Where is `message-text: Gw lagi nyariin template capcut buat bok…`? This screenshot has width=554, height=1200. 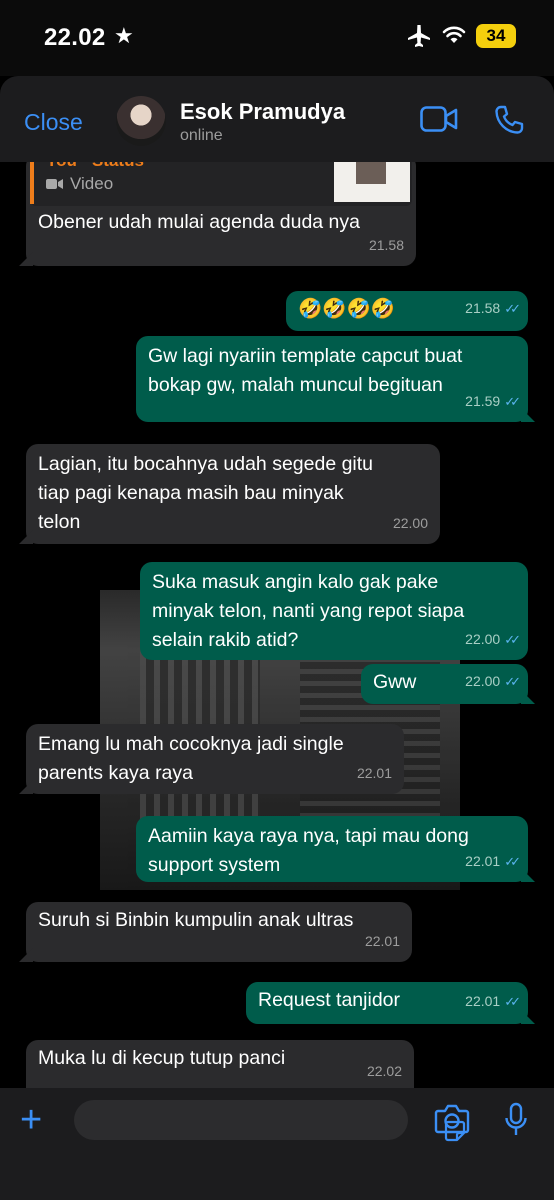 message-text: Gw lagi nyariin template capcut buat bok… is located at coordinates (305, 370).